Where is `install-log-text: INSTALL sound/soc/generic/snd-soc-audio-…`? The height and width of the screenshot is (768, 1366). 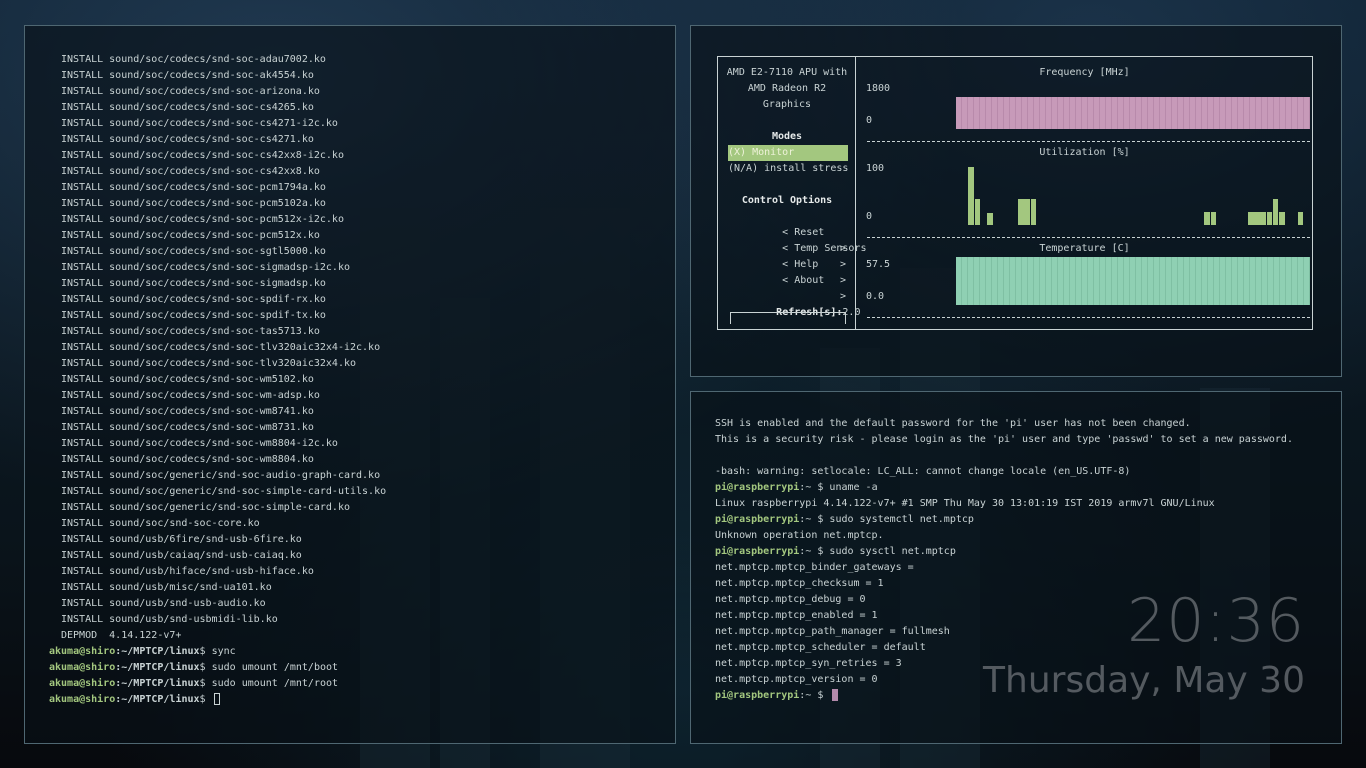 install-log-text: INSTALL sound/soc/generic/snd-soc-audio-… is located at coordinates (221, 475).